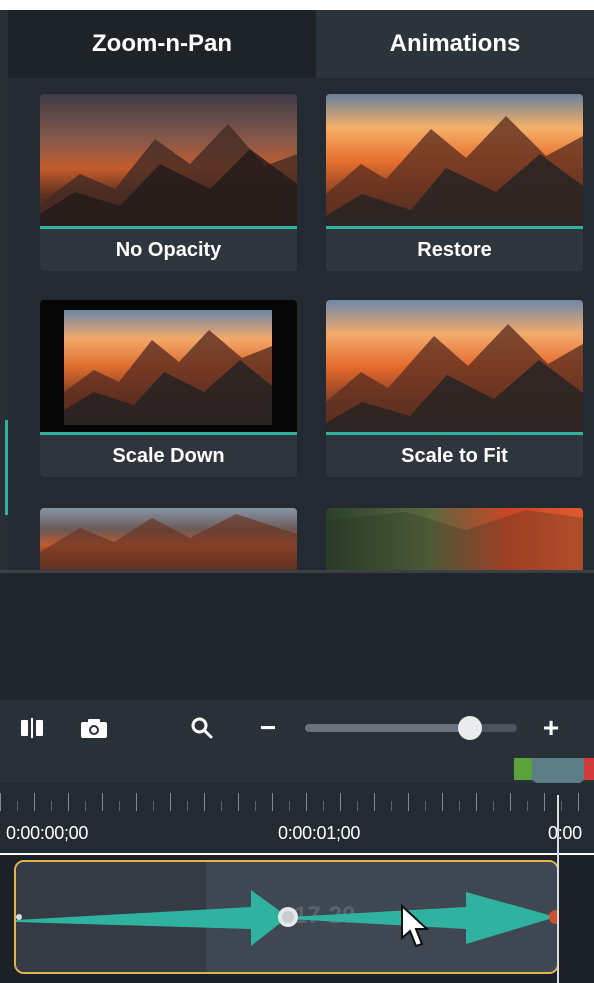 The height and width of the screenshot is (983, 594). What do you see at coordinates (297, 769) in the screenshot?
I see `timeline-top-bar` at bounding box center [297, 769].